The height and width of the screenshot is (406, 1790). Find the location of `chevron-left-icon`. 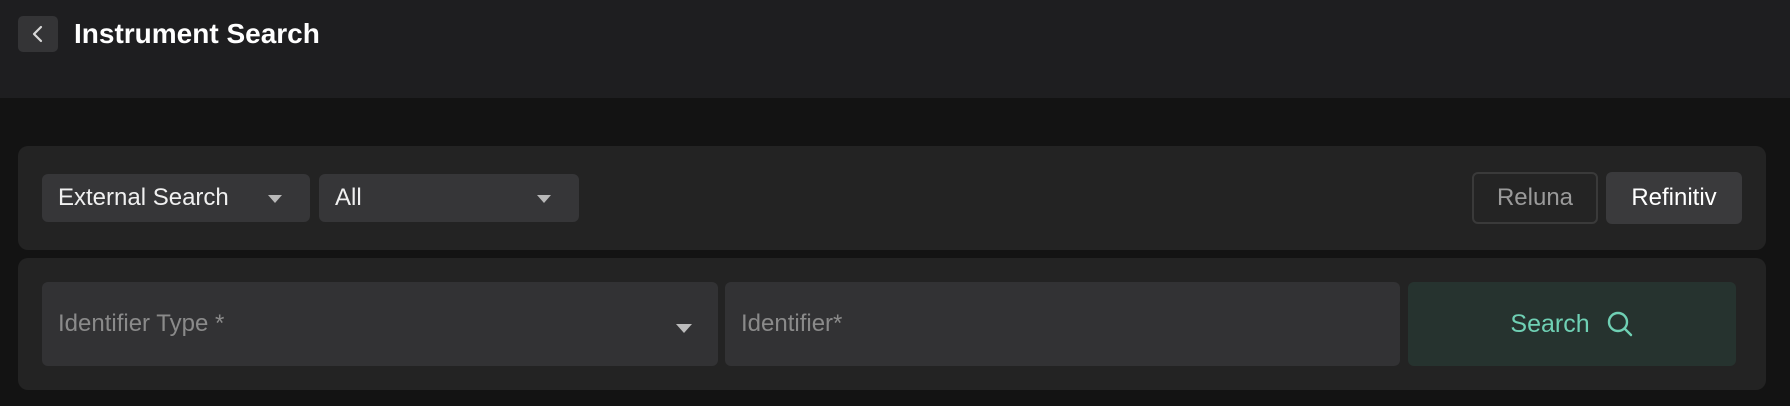

chevron-left-icon is located at coordinates (37, 34).